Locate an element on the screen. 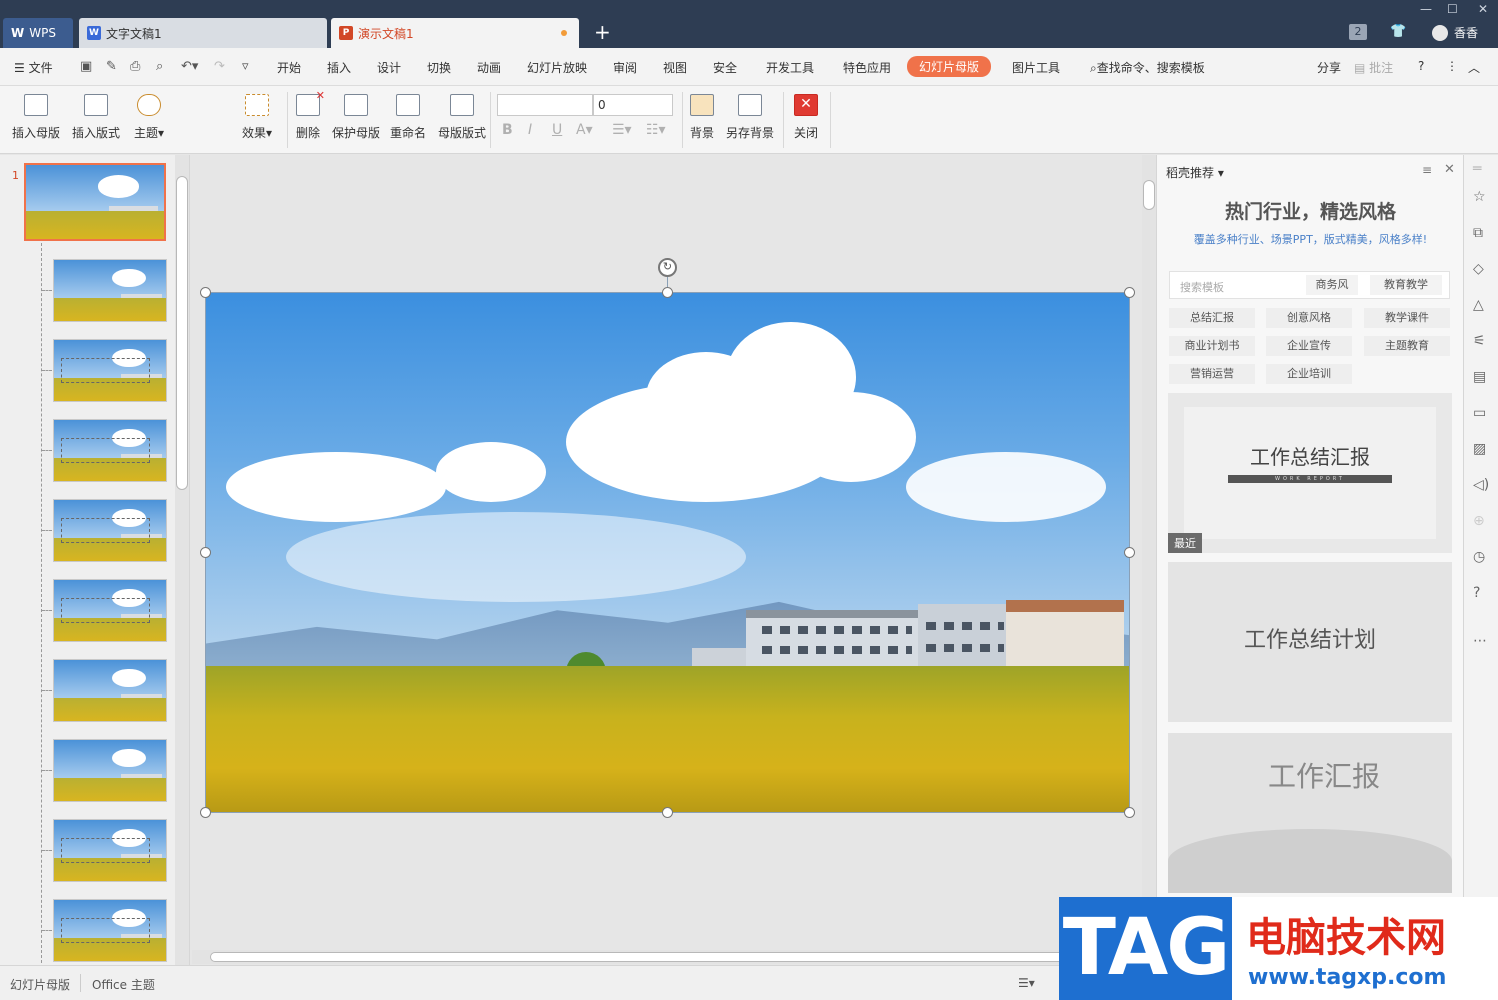 This screenshot has width=1498, height=1000. menu-picture-tools: 图片工具 is located at coordinates (1036, 67).